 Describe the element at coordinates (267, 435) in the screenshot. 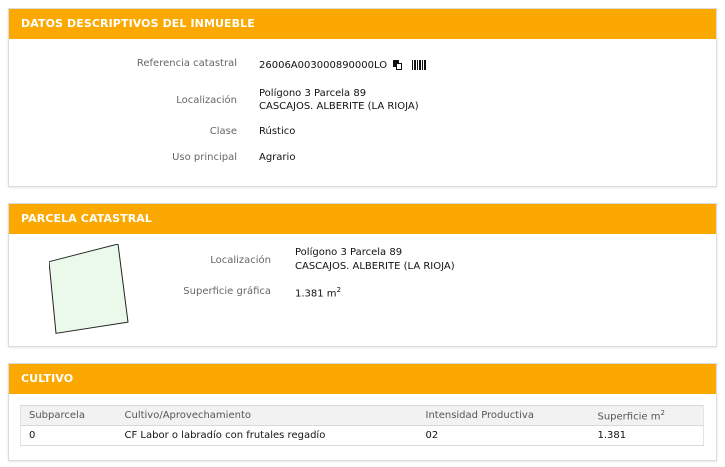

I see `cell-cultivo: CF Labor o labradío con frutales regadío` at that location.